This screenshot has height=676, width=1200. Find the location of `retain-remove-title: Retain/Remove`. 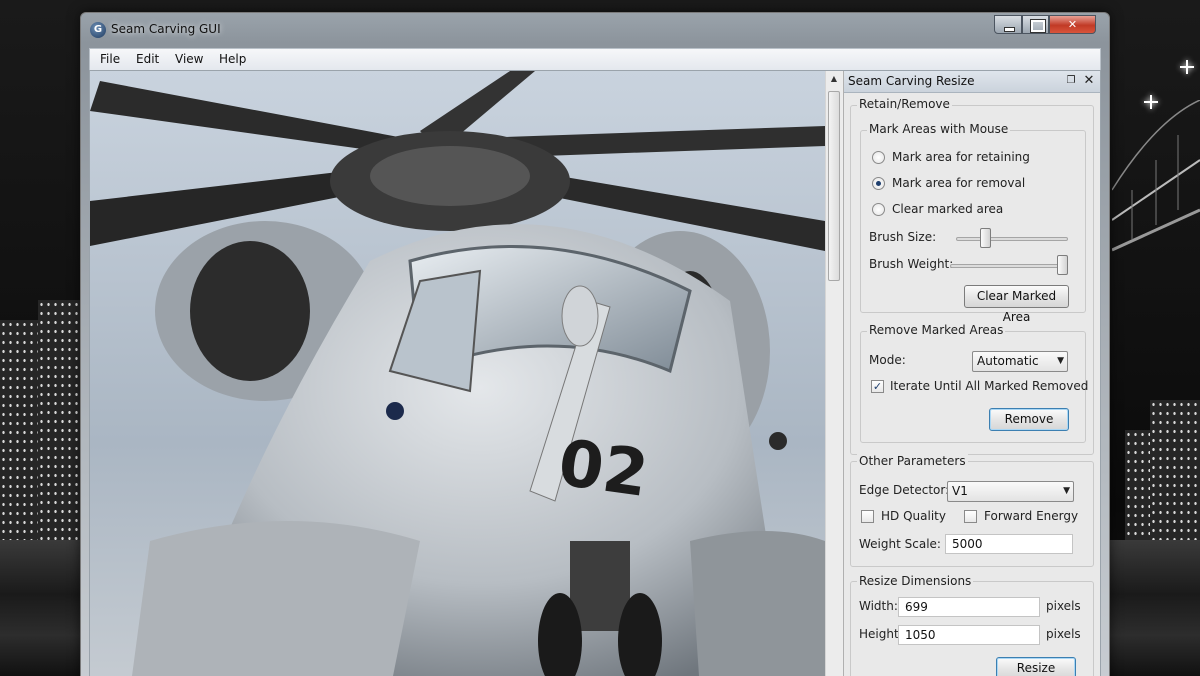

retain-remove-title: Retain/Remove is located at coordinates (904, 104).